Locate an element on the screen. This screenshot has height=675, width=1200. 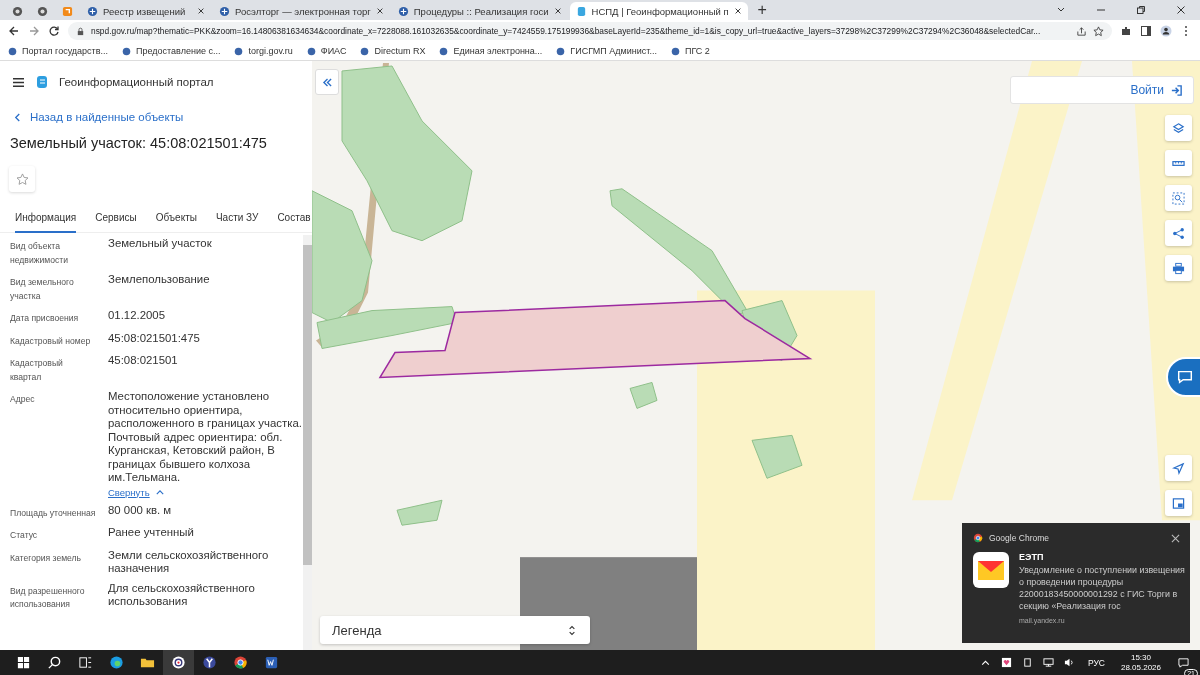
property-label: Вид разрешенного использования is located at coordinates (48, 597).